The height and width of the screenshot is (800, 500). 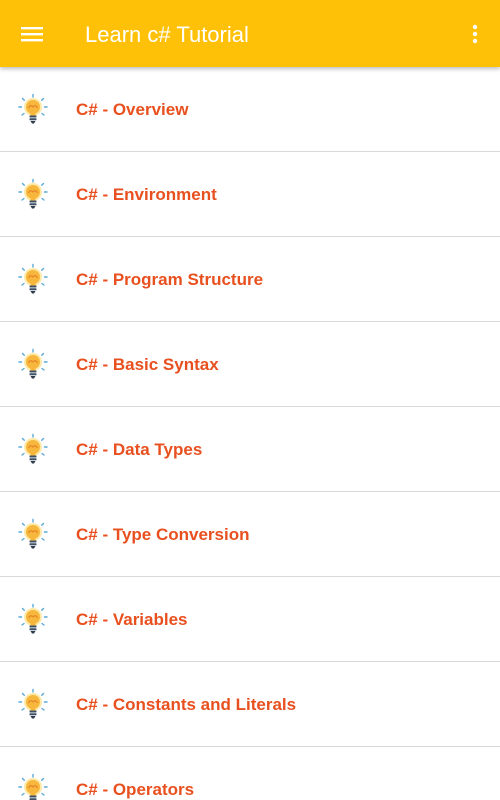 What do you see at coordinates (135, 789) in the screenshot?
I see `list-item-label: C# - Operators` at bounding box center [135, 789].